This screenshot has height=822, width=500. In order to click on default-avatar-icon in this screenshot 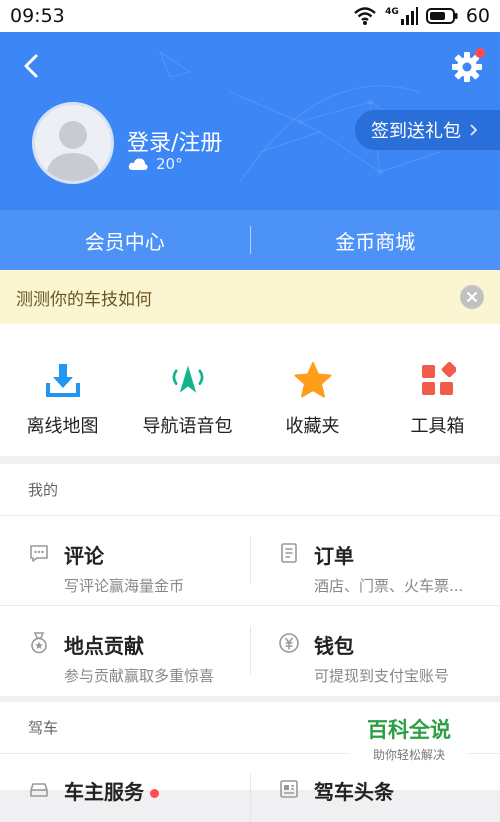, I will do `click(73, 143)`.